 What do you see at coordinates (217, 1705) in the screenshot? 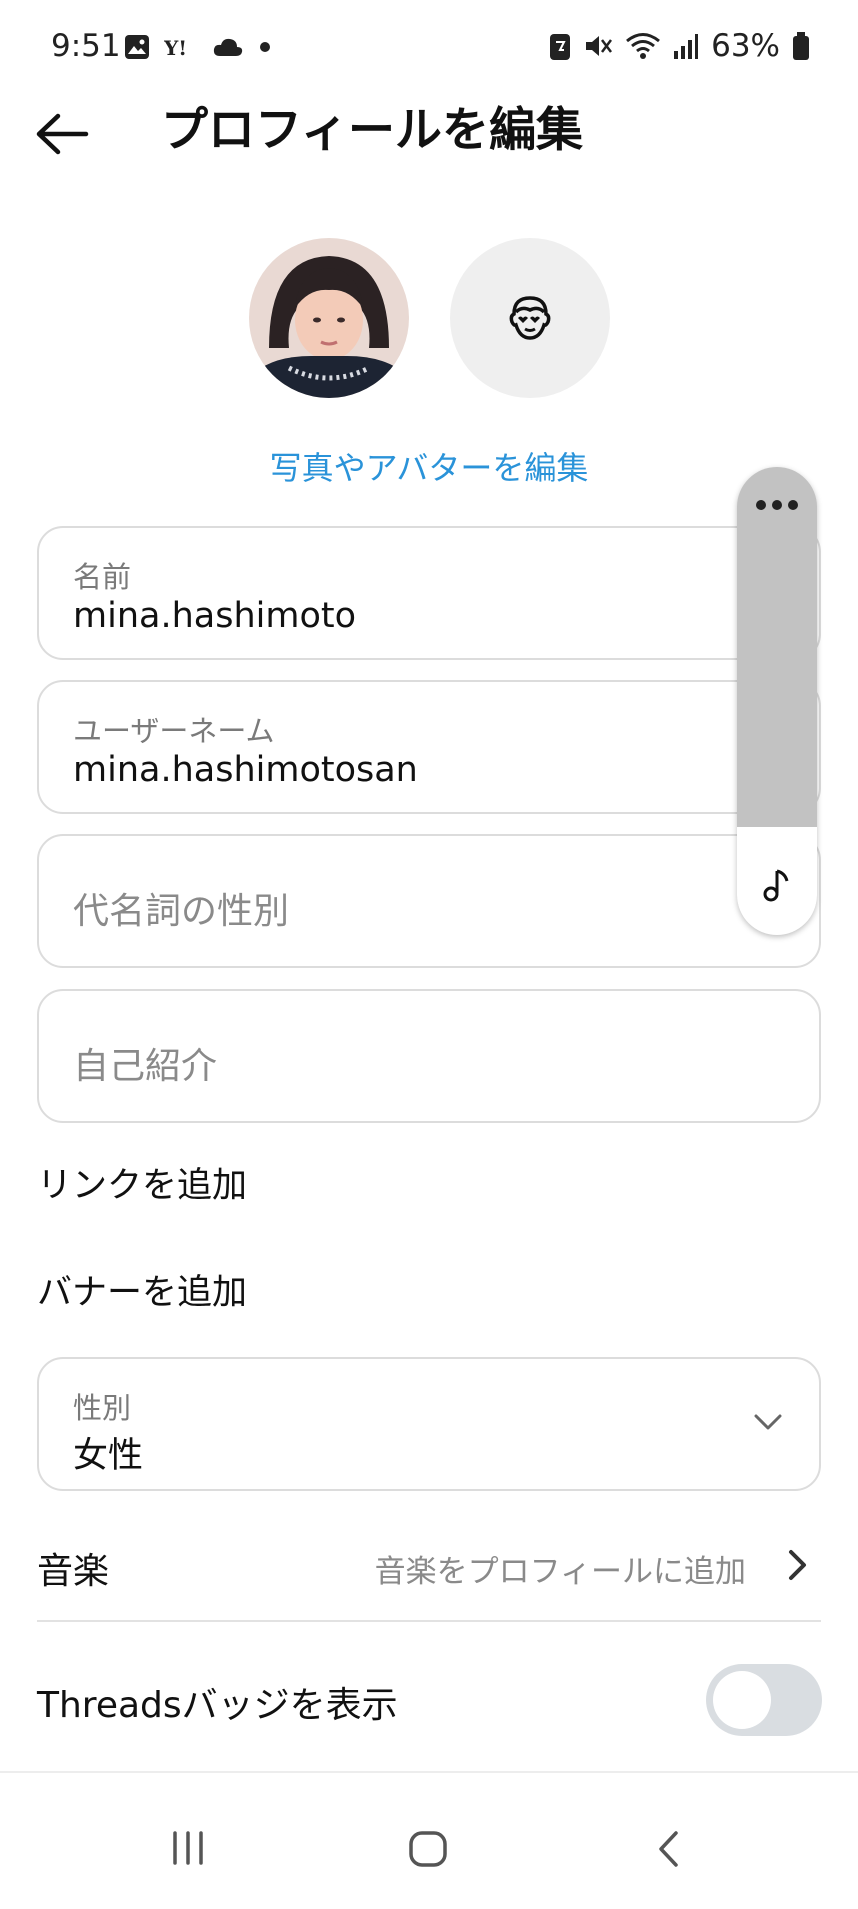
I see `threads-badge-label: Threadsバッジを表示` at bounding box center [217, 1705].